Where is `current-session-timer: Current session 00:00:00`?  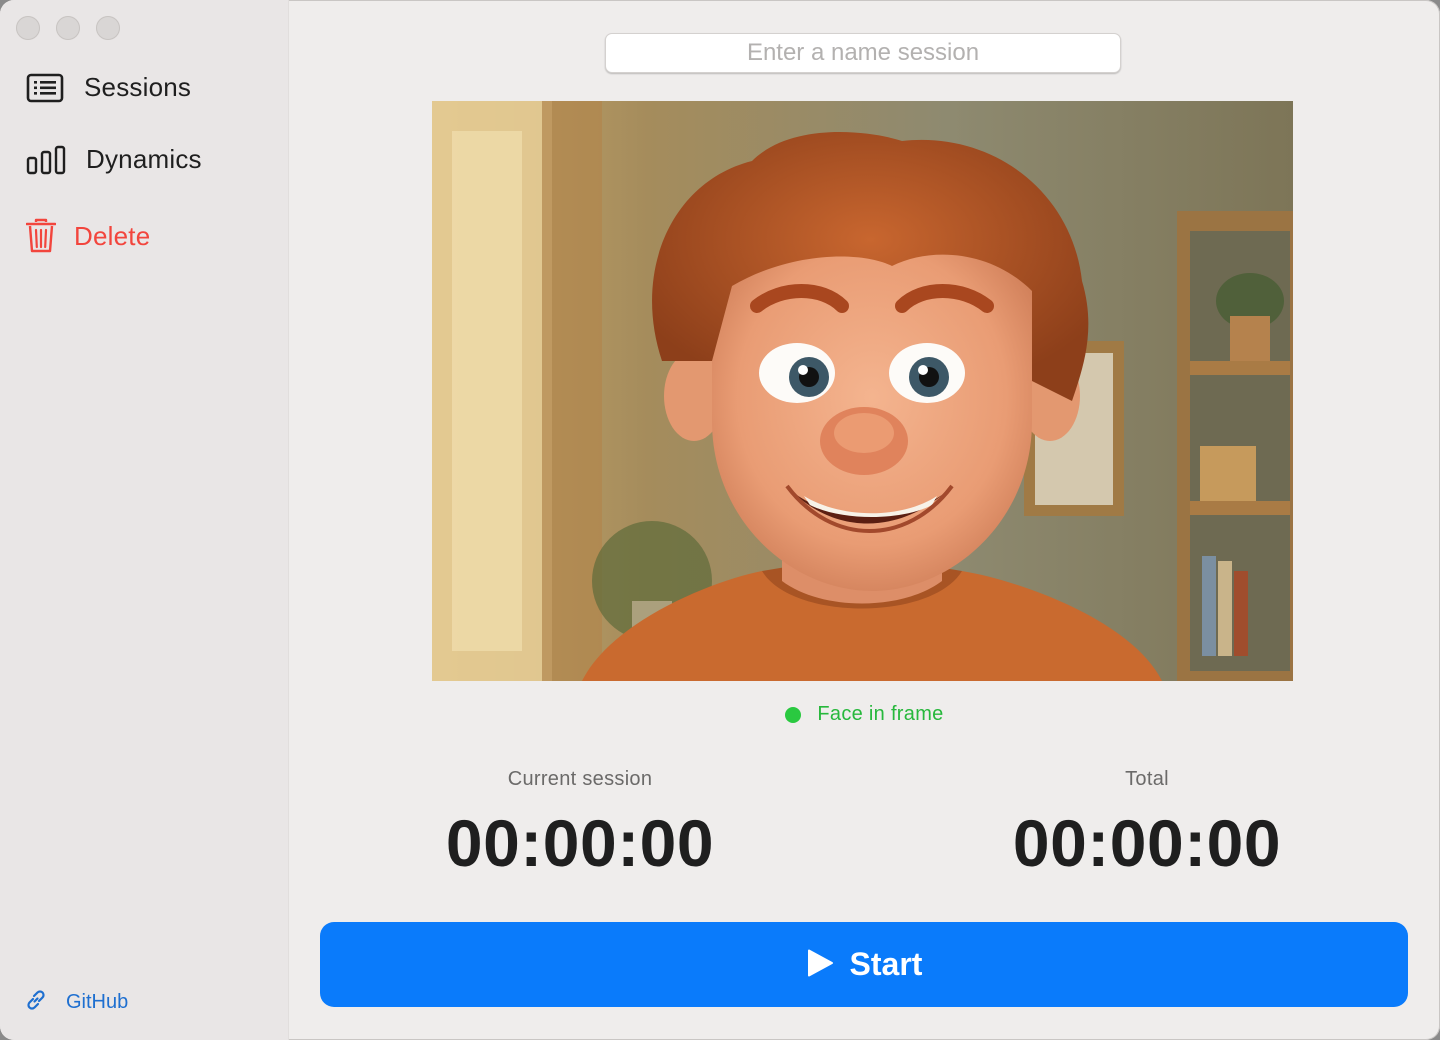
current-session-timer: Current session 00:00:00 is located at coordinates (580, 824).